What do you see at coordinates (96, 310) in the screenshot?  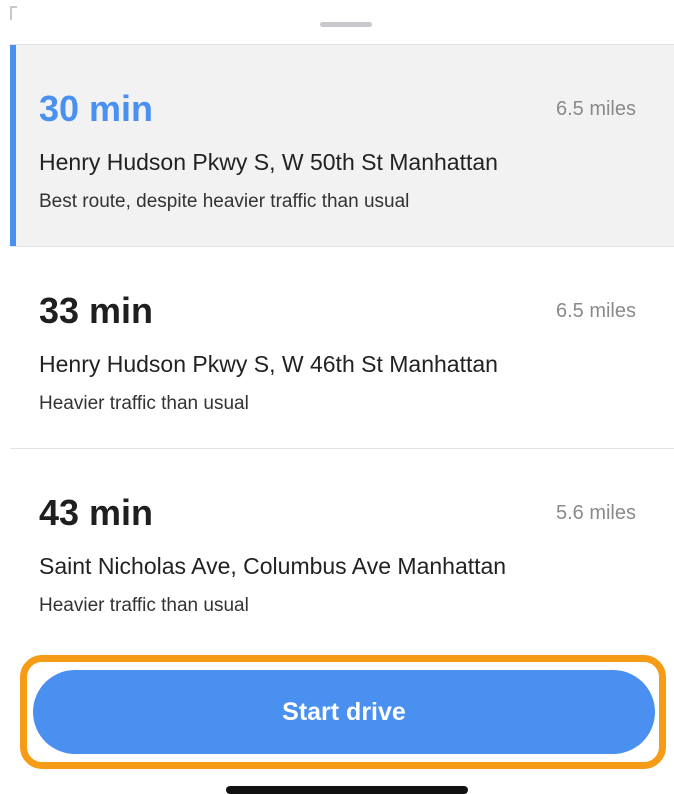 I see `route-duration: 33 min` at bounding box center [96, 310].